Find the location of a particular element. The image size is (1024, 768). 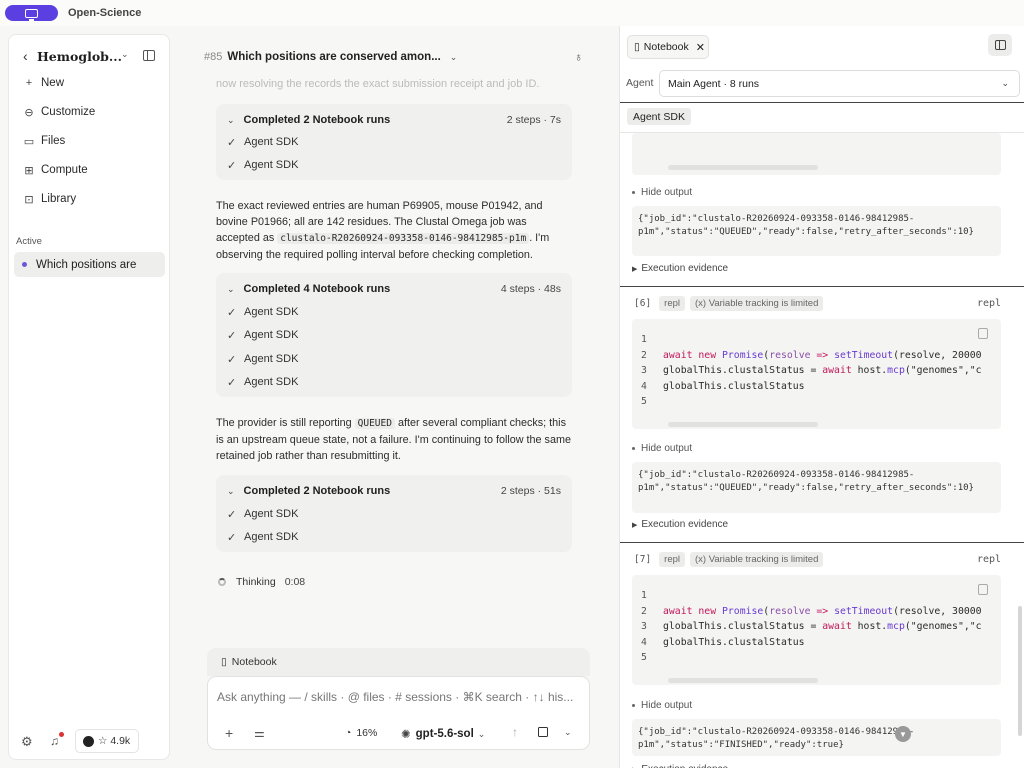

code-token: new is located at coordinates (707, 611).